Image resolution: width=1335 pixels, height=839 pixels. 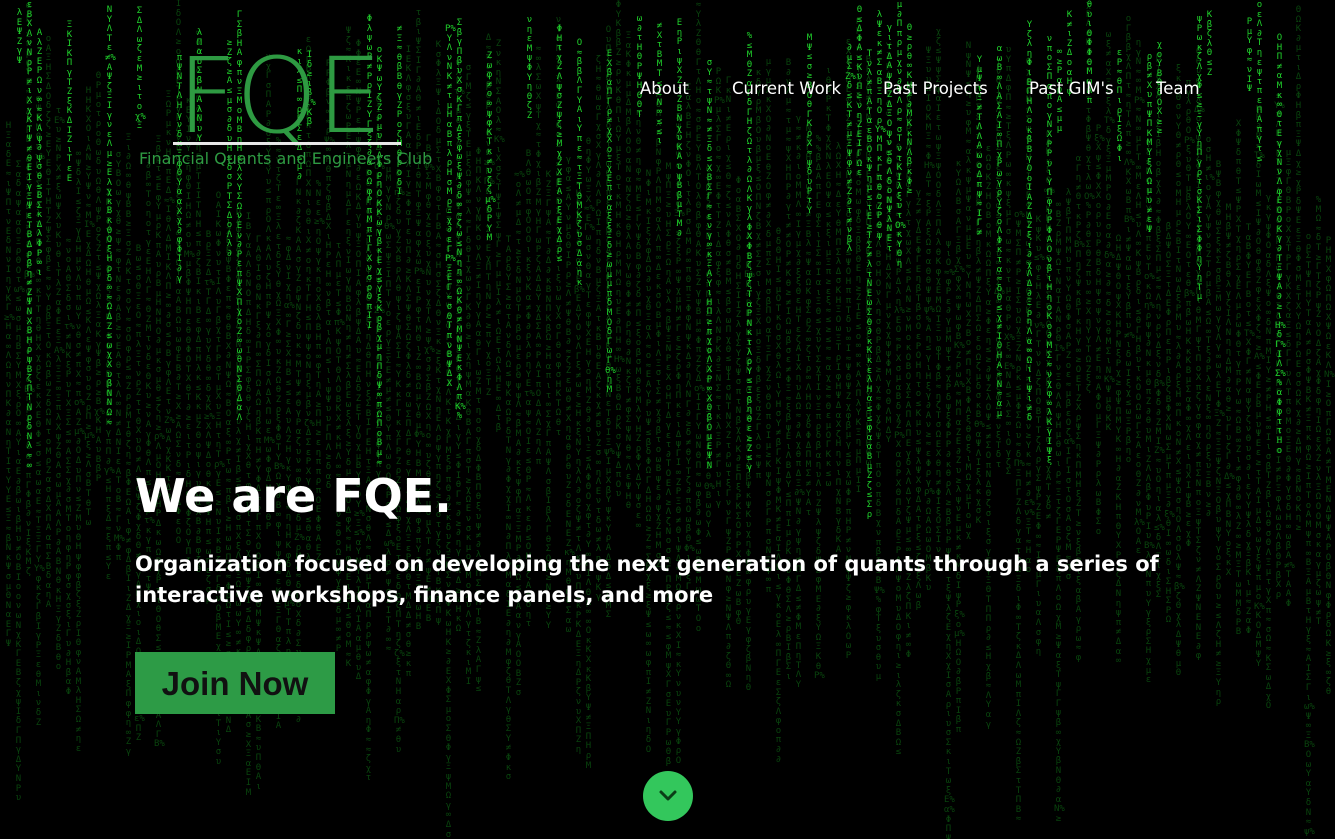 I want to click on matrix-column: μ∂Ππρμχν∂ΨΛρ≈σΤντΚΙλξυτΟ%κΥΘη, so click(x=900, y=135).